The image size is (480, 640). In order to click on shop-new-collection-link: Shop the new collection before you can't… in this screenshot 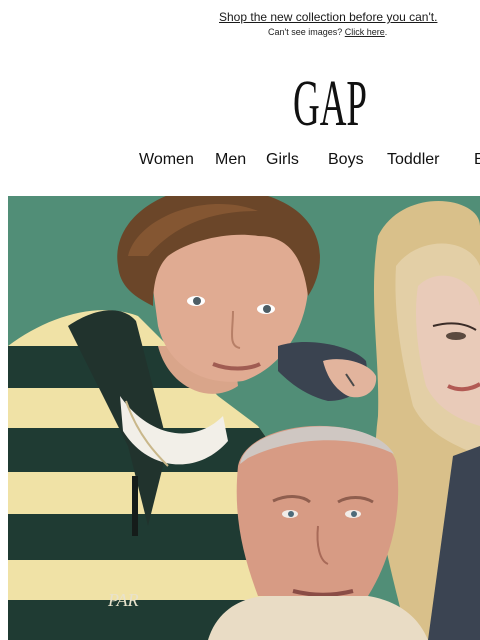, I will do `click(328, 17)`.